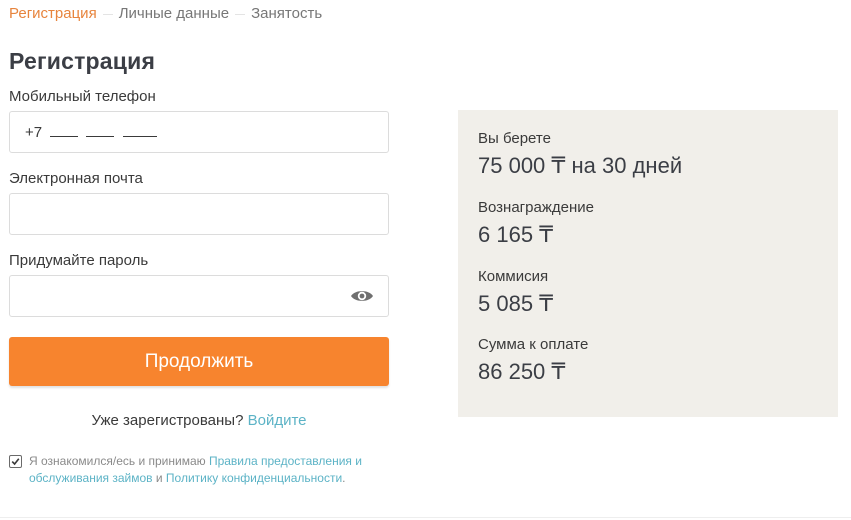 This screenshot has width=851, height=520. I want to click on login-question: Уже зарегистрованы?, so click(167, 420).